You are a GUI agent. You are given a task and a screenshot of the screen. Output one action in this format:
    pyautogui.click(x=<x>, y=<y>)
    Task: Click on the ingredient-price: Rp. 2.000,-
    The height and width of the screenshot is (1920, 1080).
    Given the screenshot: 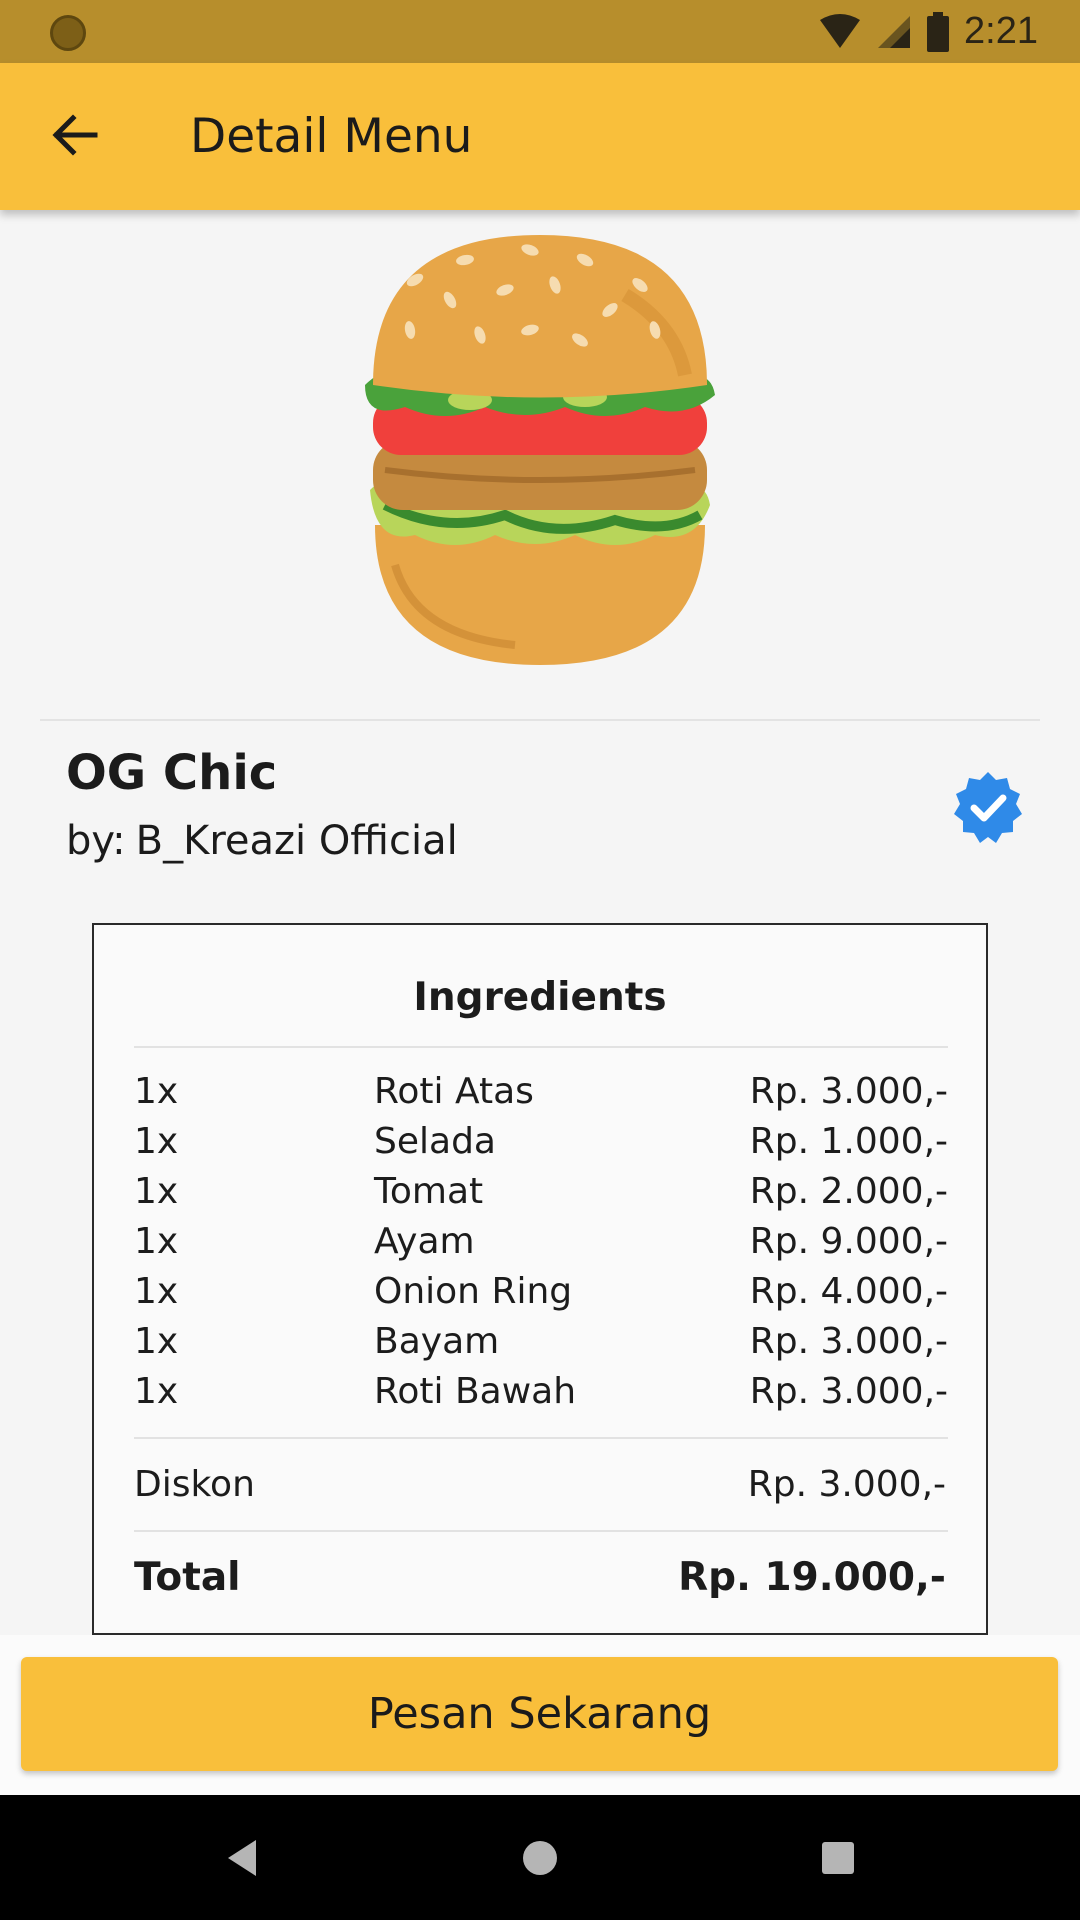 What is the action you would take?
    pyautogui.click(x=848, y=1191)
    